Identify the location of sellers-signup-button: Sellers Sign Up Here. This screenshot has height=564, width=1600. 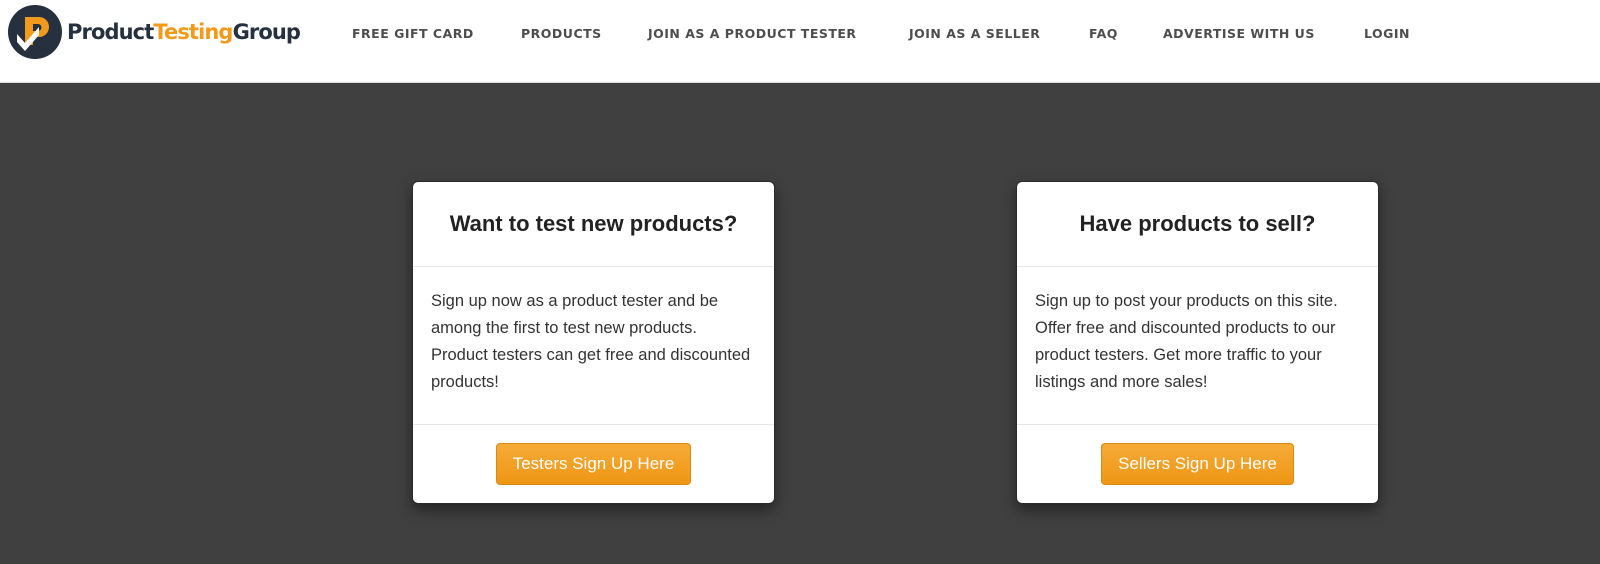
(1197, 464).